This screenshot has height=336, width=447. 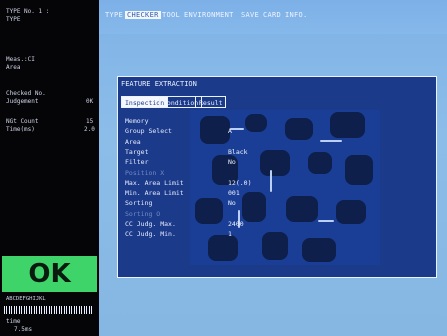 What do you see at coordinates (145, 172) in the screenshot?
I see `field-label: Position X` at bounding box center [145, 172].